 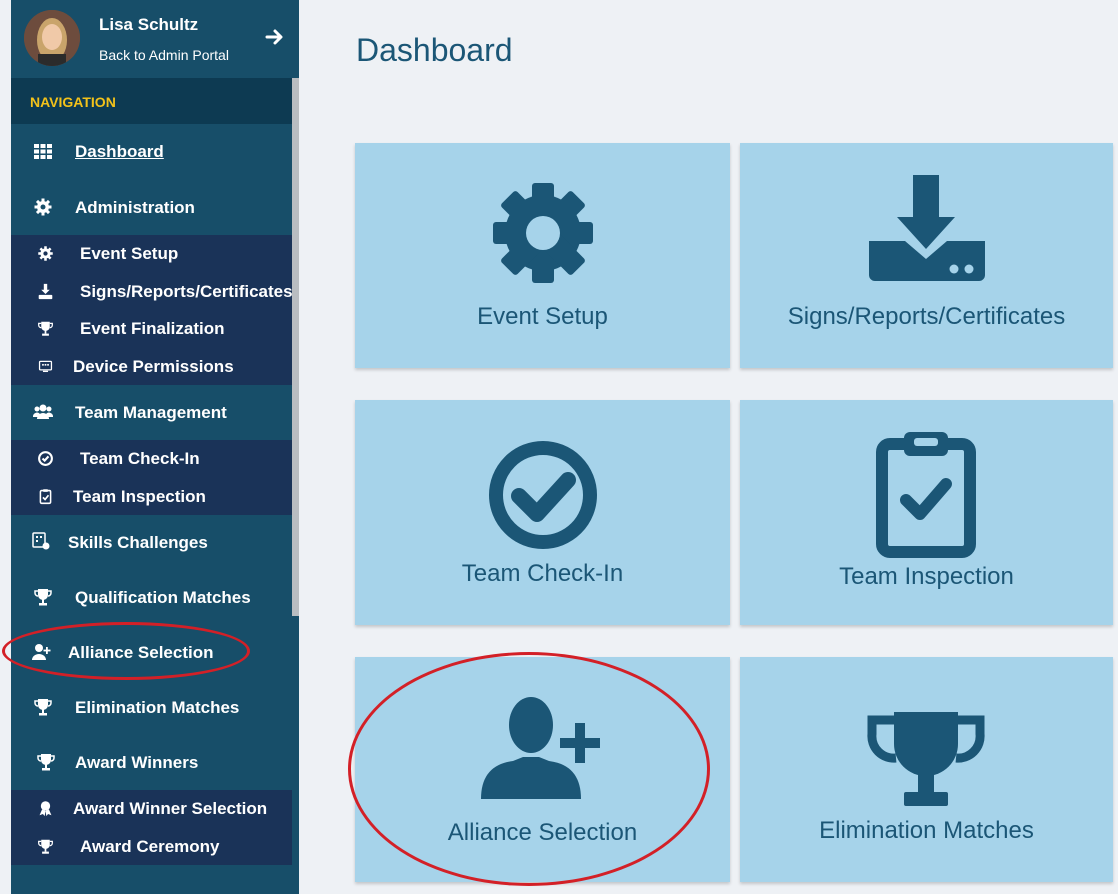 I want to click on device-icon, so click(x=45, y=366).